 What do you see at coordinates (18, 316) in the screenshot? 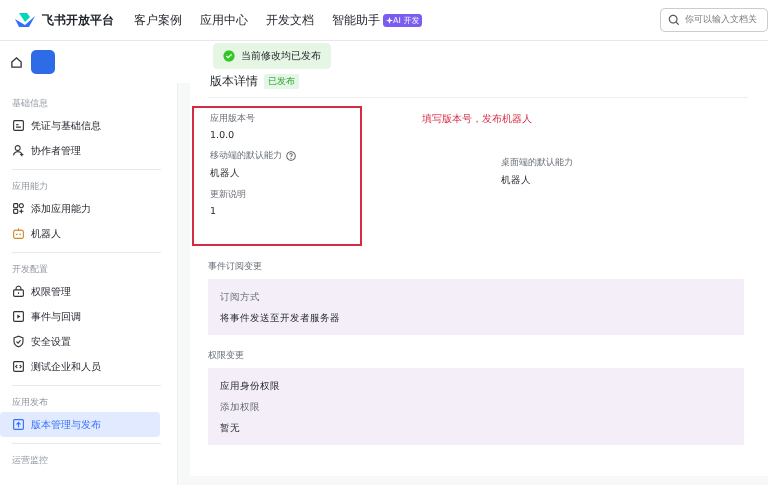
I see `play-square-icon` at bounding box center [18, 316].